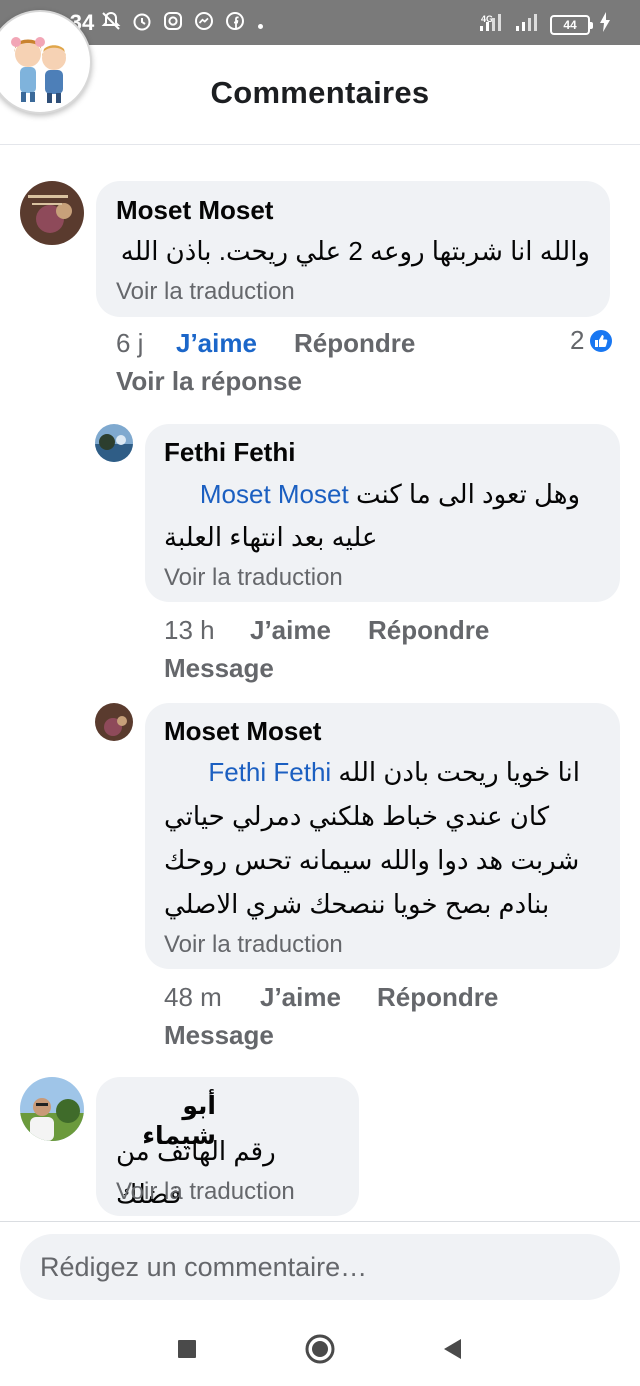 This screenshot has width=640, height=1386. What do you see at coordinates (459, 772) in the screenshot?
I see `comment-text-line: انا خويا ريحت بادن الله` at bounding box center [459, 772].